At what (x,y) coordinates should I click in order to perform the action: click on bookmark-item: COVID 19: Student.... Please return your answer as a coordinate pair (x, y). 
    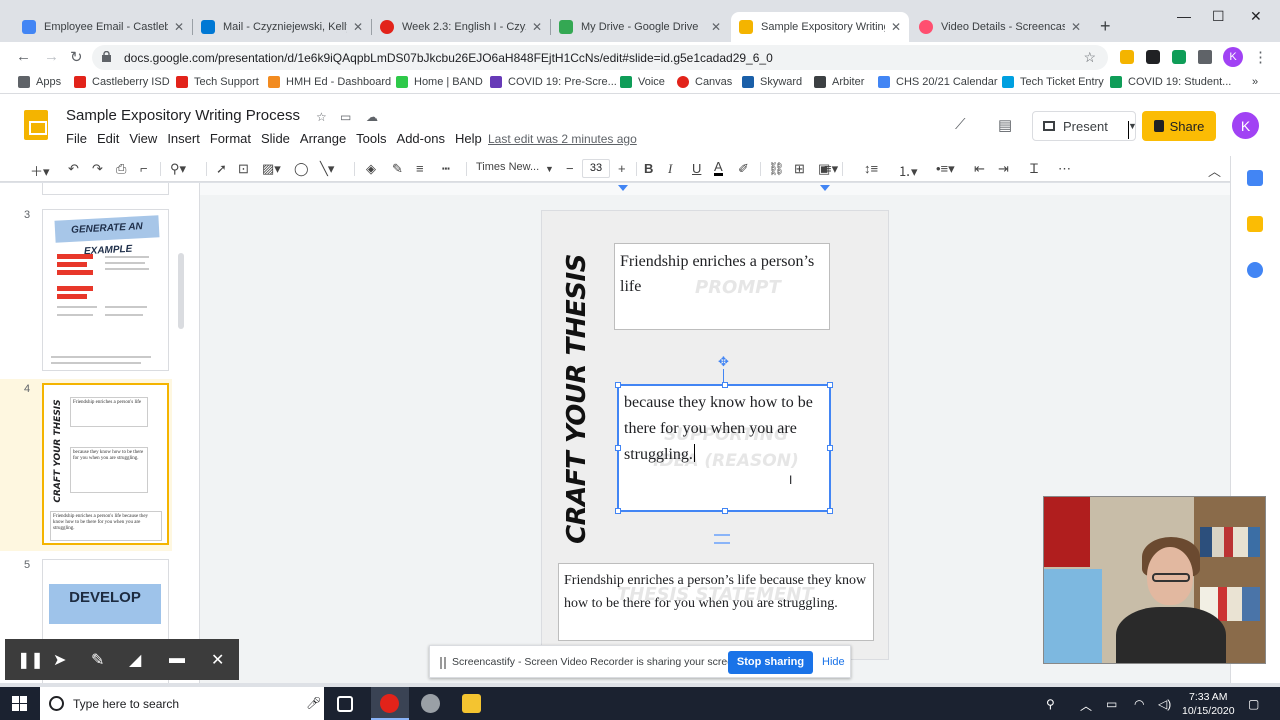
    Looking at the image, I should click on (1170, 82).